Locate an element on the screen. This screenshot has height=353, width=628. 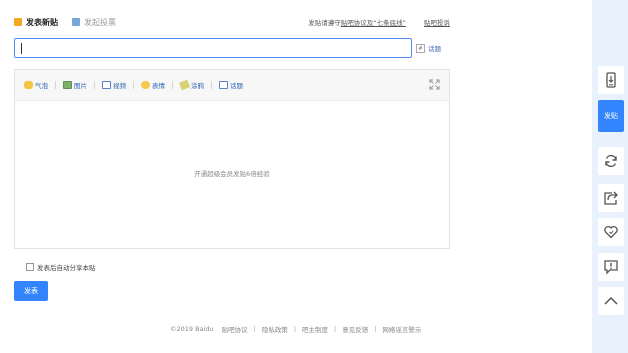
toolbar-video: 视频 is located at coordinates (114, 85).